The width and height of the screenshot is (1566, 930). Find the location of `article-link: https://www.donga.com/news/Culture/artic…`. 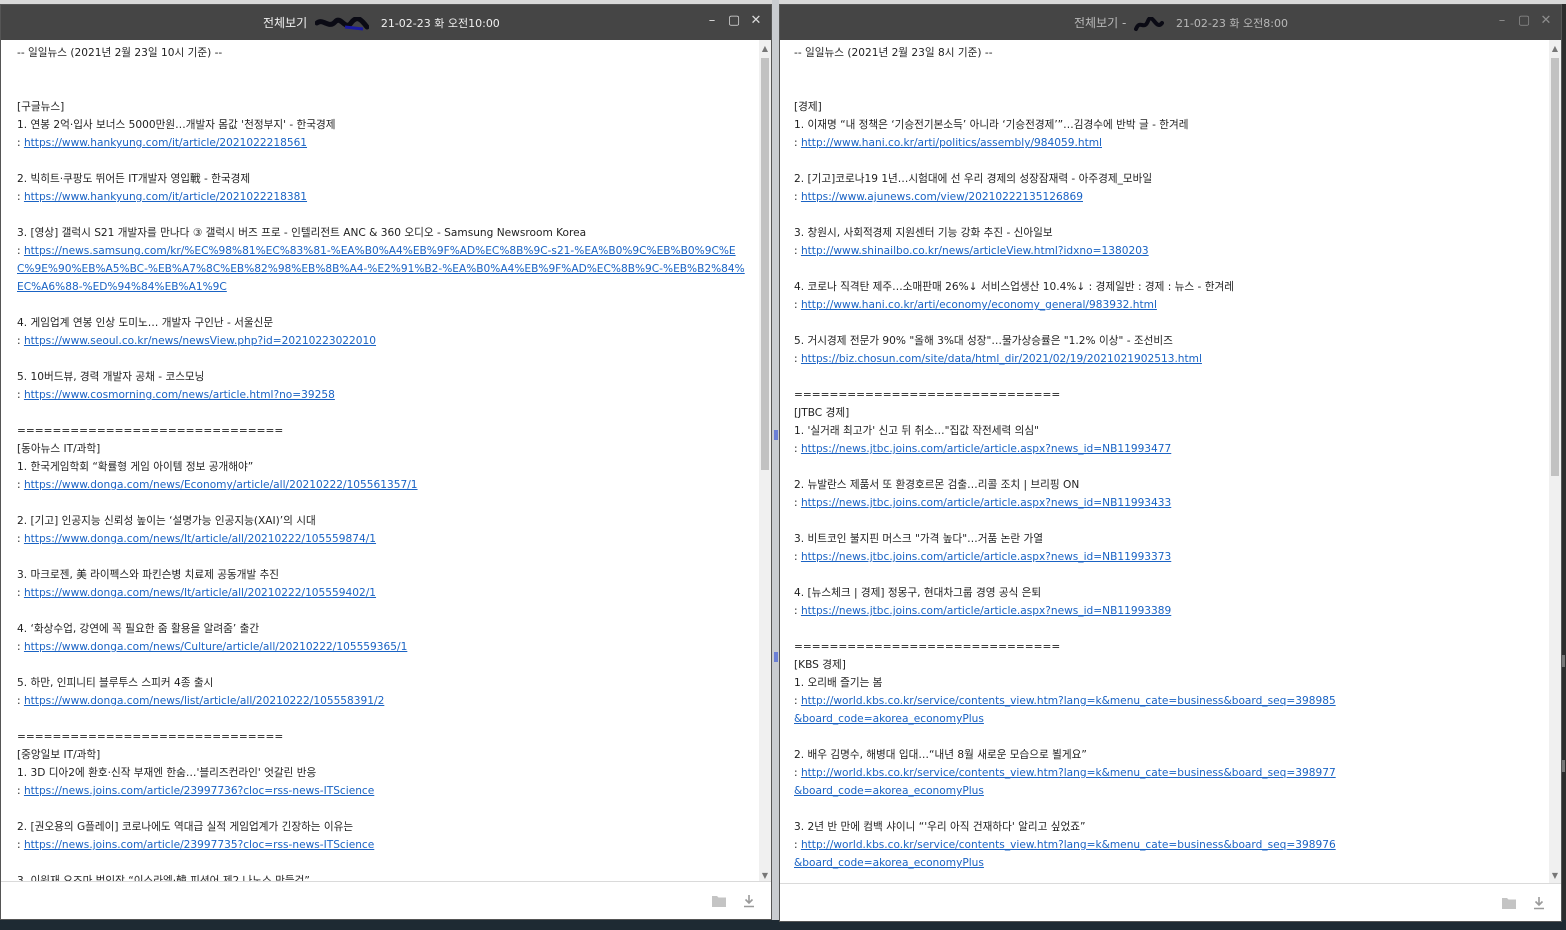

article-link: https://www.donga.com/news/Culture/artic… is located at coordinates (215, 647).